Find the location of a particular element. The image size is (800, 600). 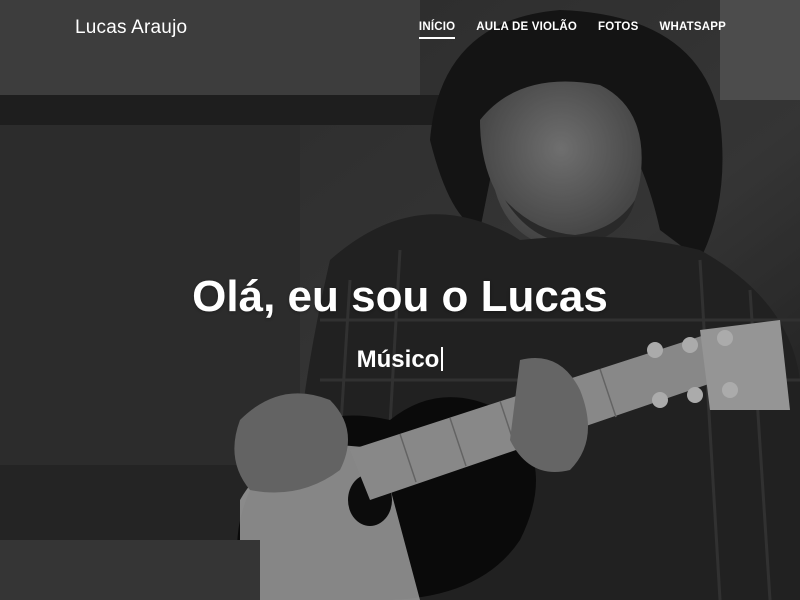

nav-item-fotos: FOTOS is located at coordinates (618, 30).